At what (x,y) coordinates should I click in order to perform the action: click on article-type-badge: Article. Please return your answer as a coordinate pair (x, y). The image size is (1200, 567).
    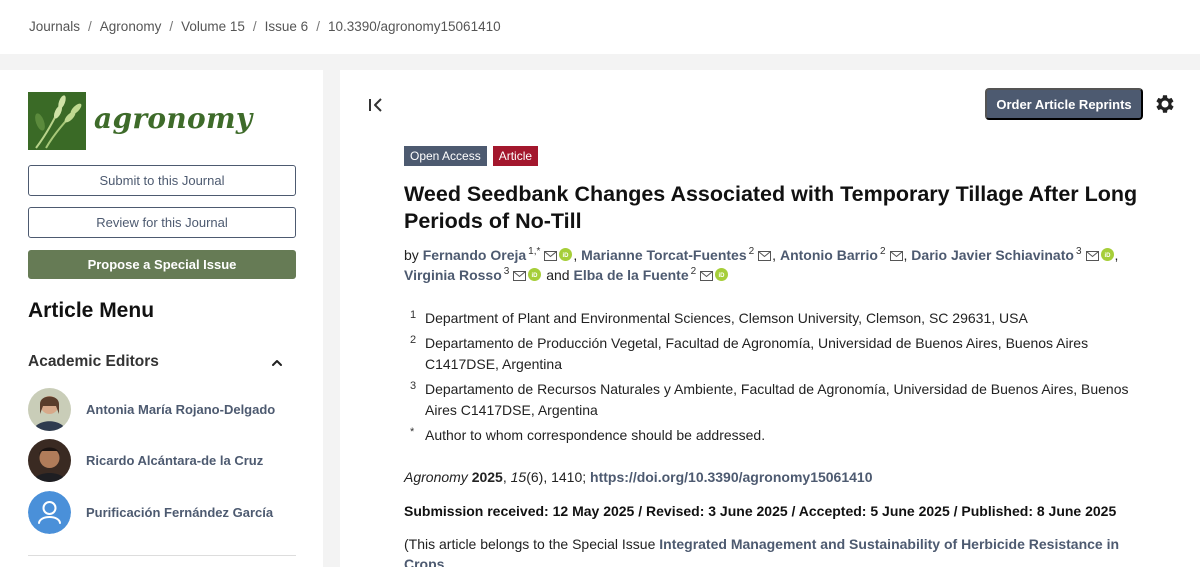
    Looking at the image, I should click on (515, 156).